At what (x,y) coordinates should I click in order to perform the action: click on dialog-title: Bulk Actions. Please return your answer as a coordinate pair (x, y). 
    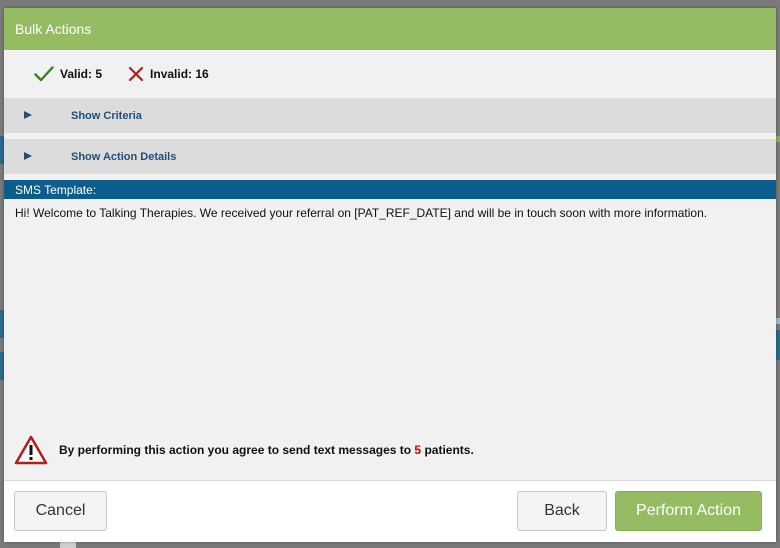
    Looking at the image, I should click on (53, 29).